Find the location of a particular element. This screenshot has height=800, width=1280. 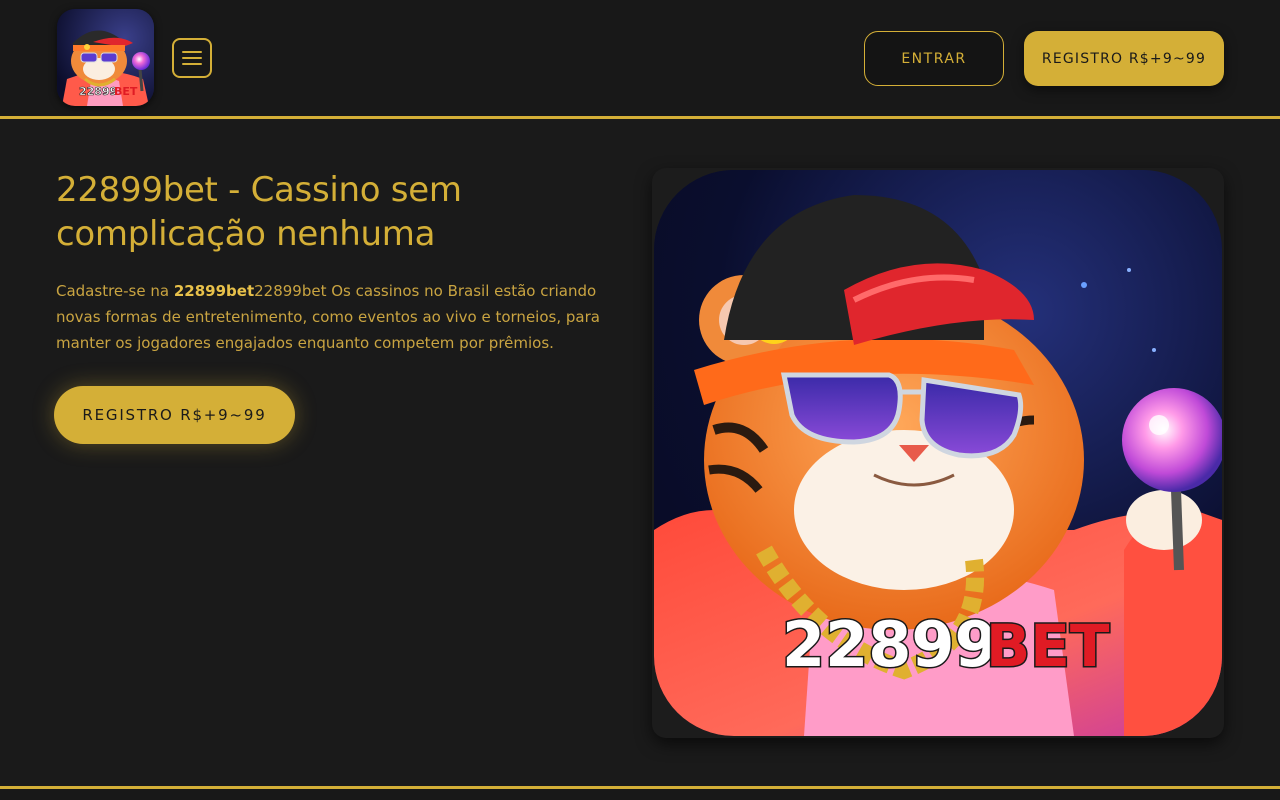

hamburger-menu-icon is located at coordinates (192, 52).